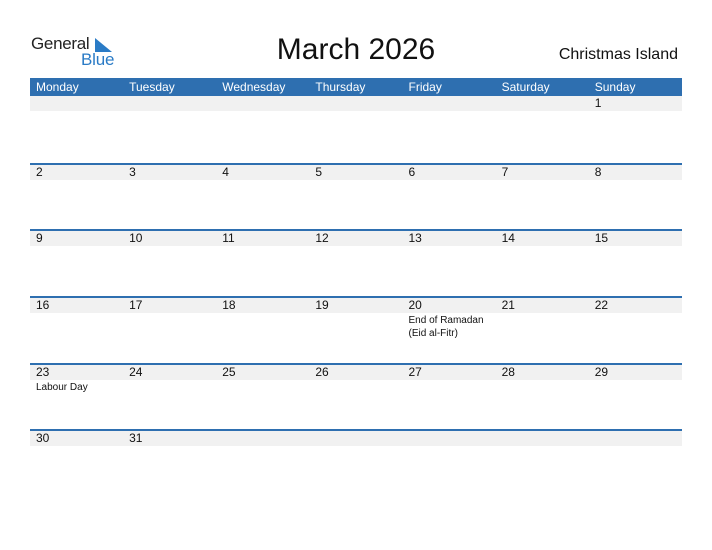 This screenshot has height=550, width=712. What do you see at coordinates (601, 371) in the screenshot?
I see `day-number: 29` at bounding box center [601, 371].